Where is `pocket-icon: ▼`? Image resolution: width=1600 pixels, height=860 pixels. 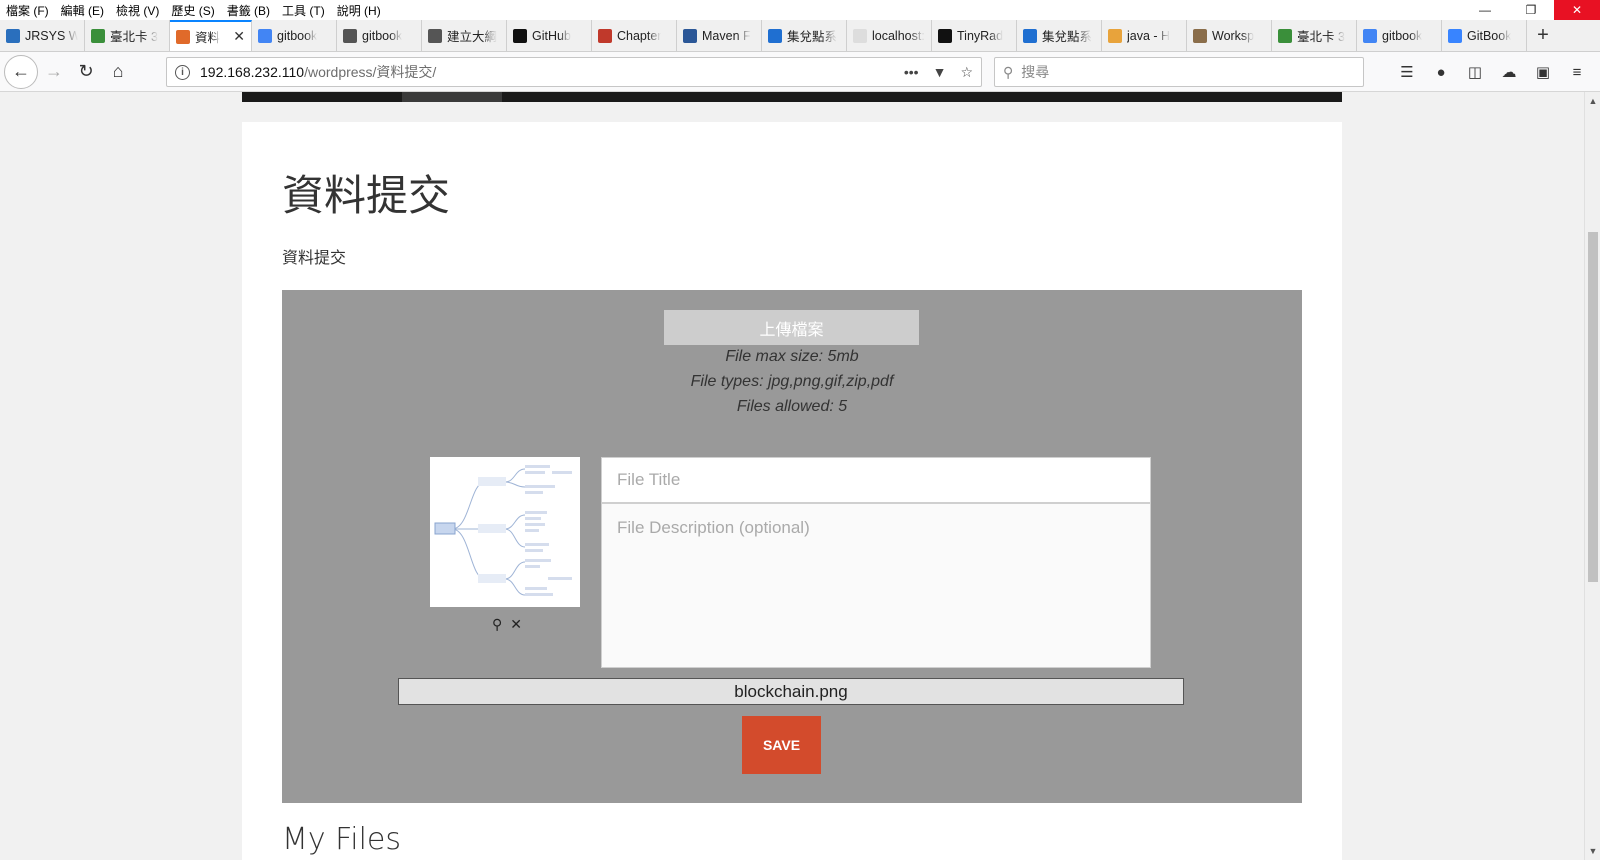 pocket-icon: ▼ is located at coordinates (940, 72).